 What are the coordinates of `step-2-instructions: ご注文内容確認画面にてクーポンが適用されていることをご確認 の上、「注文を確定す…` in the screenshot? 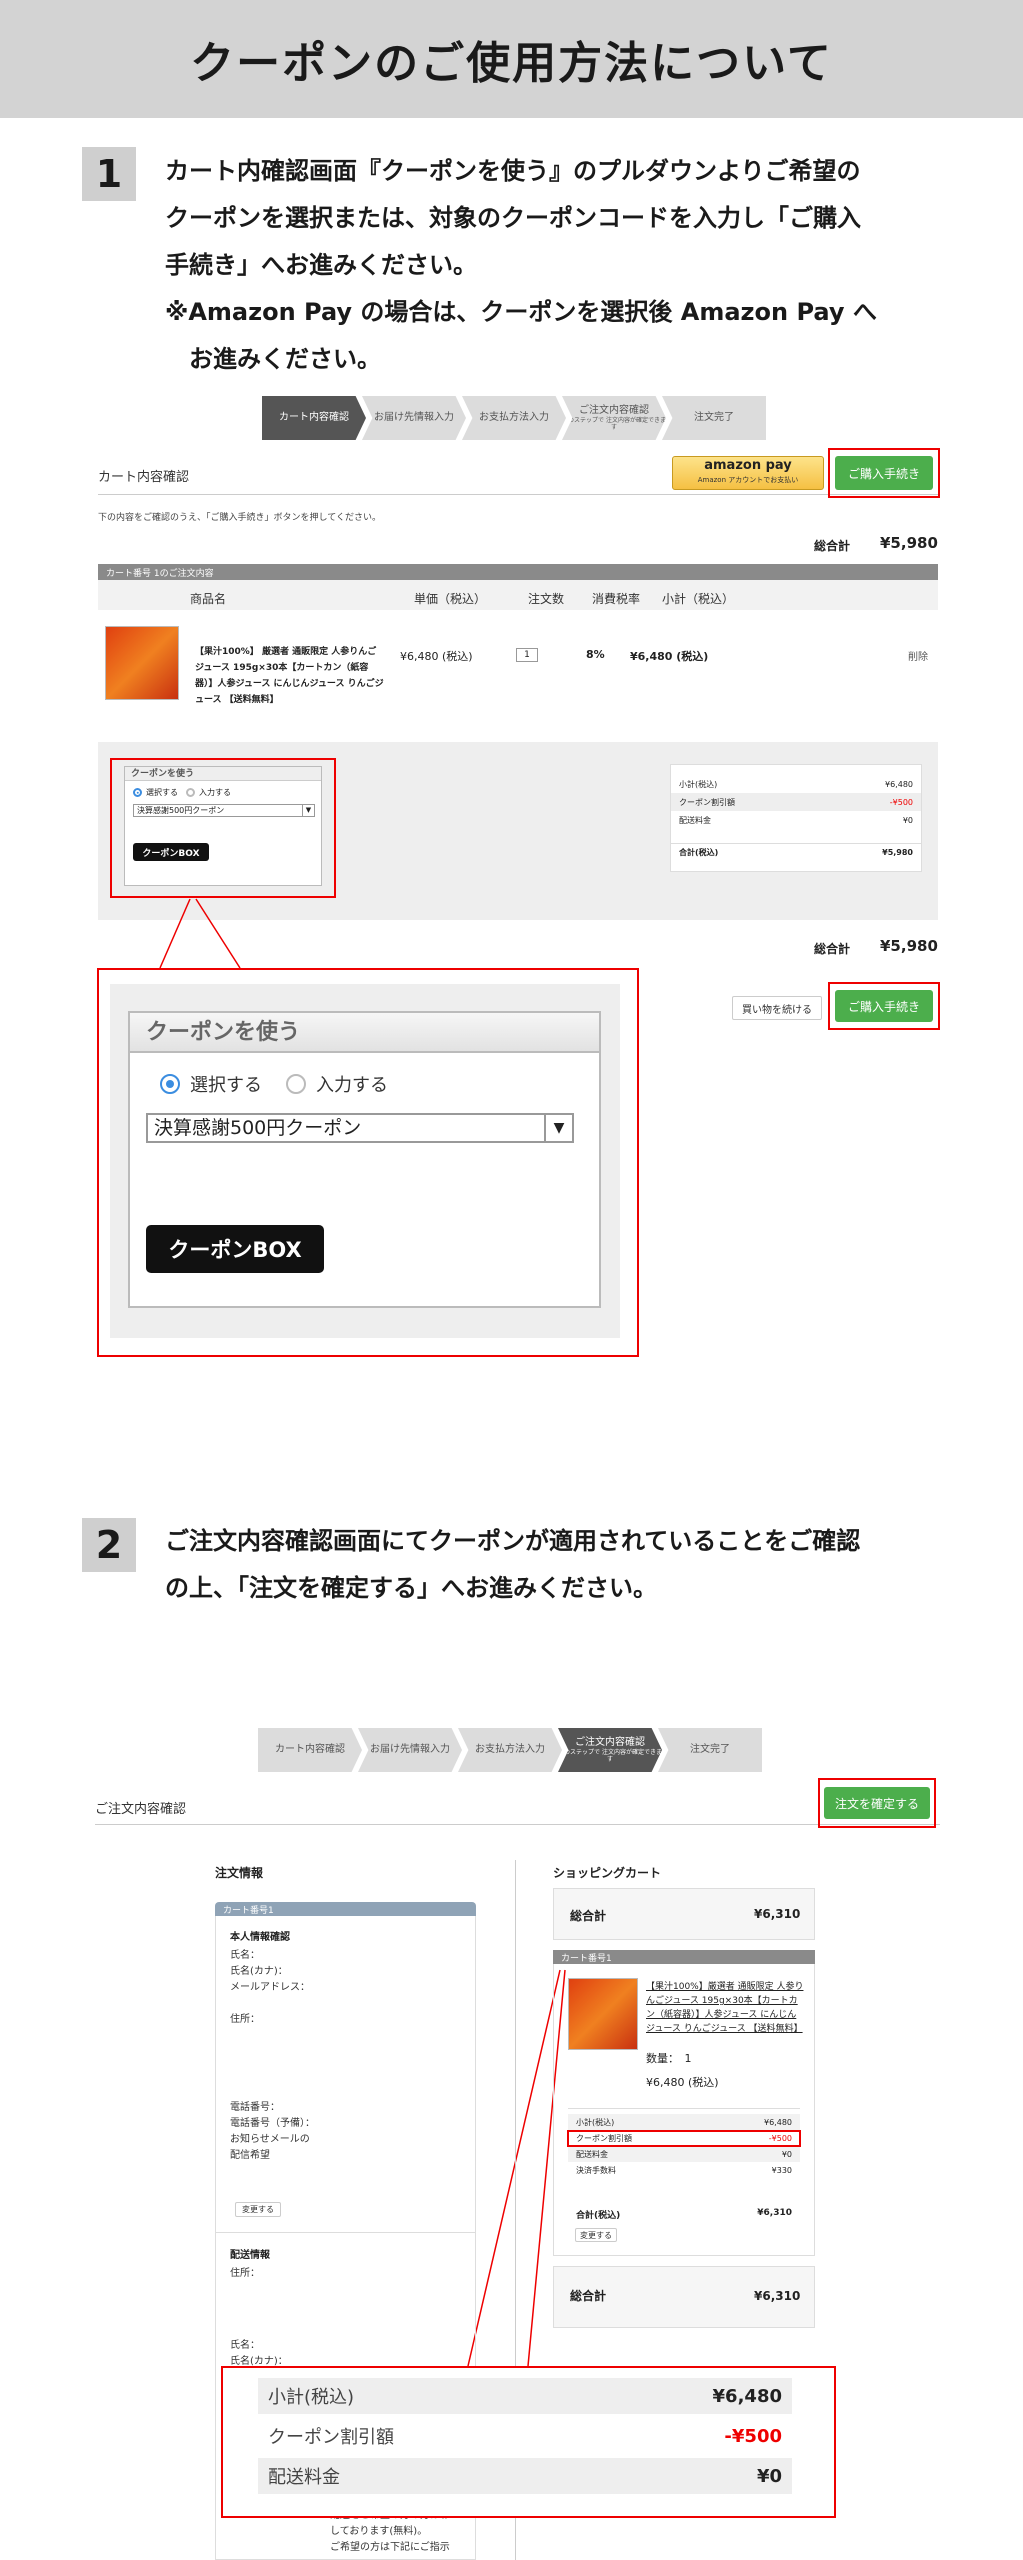 It's located at (512, 1565).